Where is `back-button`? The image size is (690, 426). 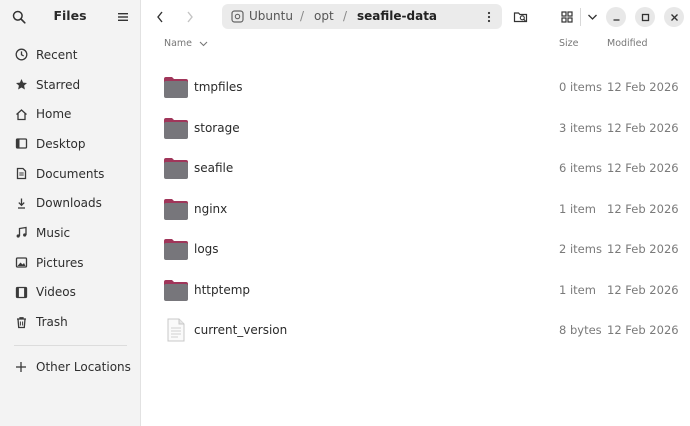 back-button is located at coordinates (160, 17).